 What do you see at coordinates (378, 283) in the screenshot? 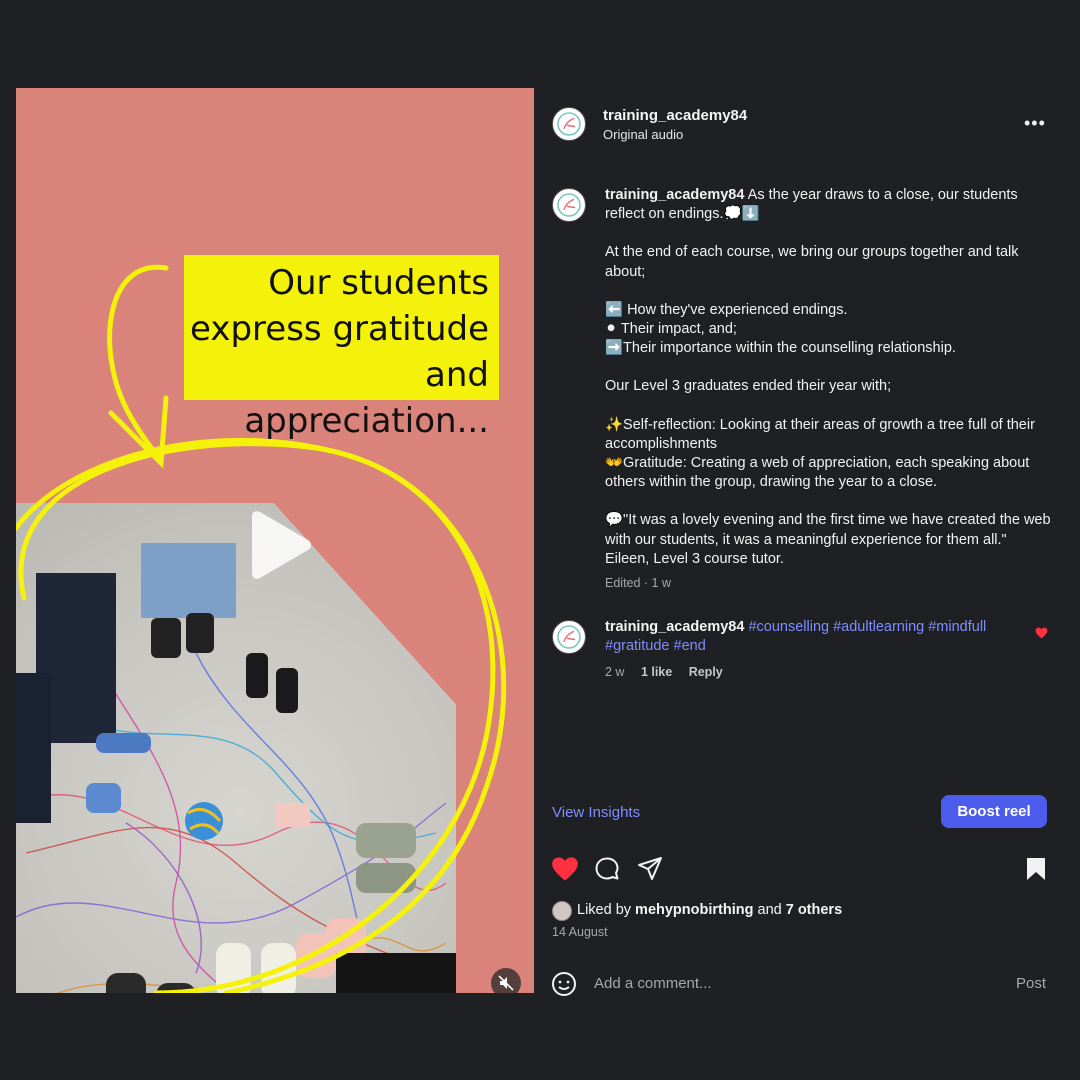
I see `headline-line: Our students` at bounding box center [378, 283].